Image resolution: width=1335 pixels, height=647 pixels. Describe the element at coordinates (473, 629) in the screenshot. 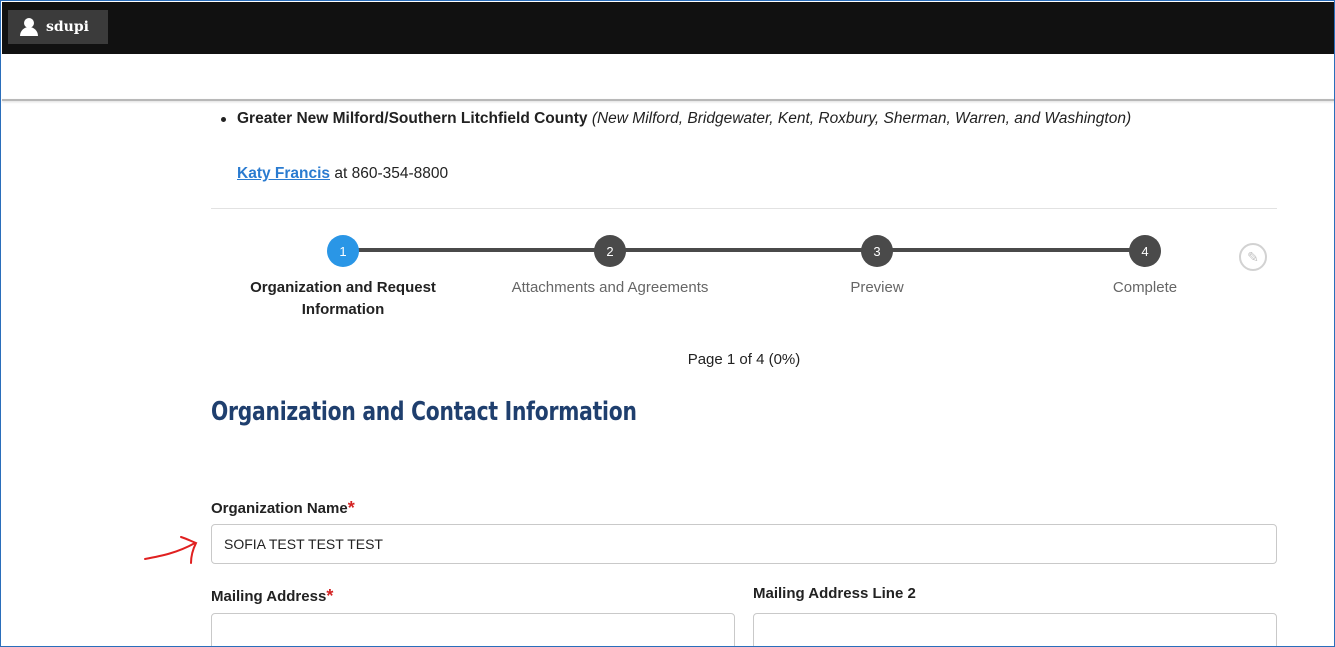

I see `mailing-address-input` at that location.